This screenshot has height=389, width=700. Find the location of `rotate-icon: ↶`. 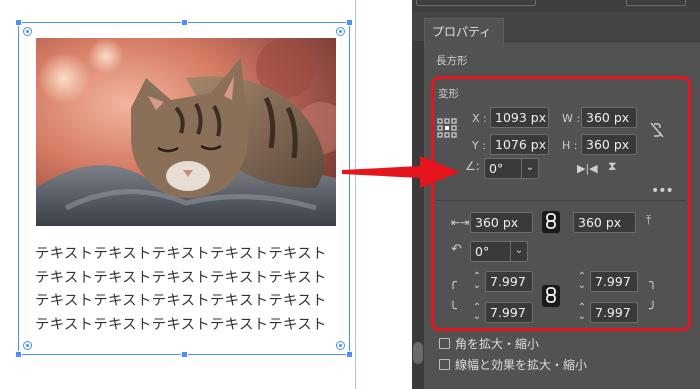

rotate-icon: ↶ is located at coordinates (456, 249).